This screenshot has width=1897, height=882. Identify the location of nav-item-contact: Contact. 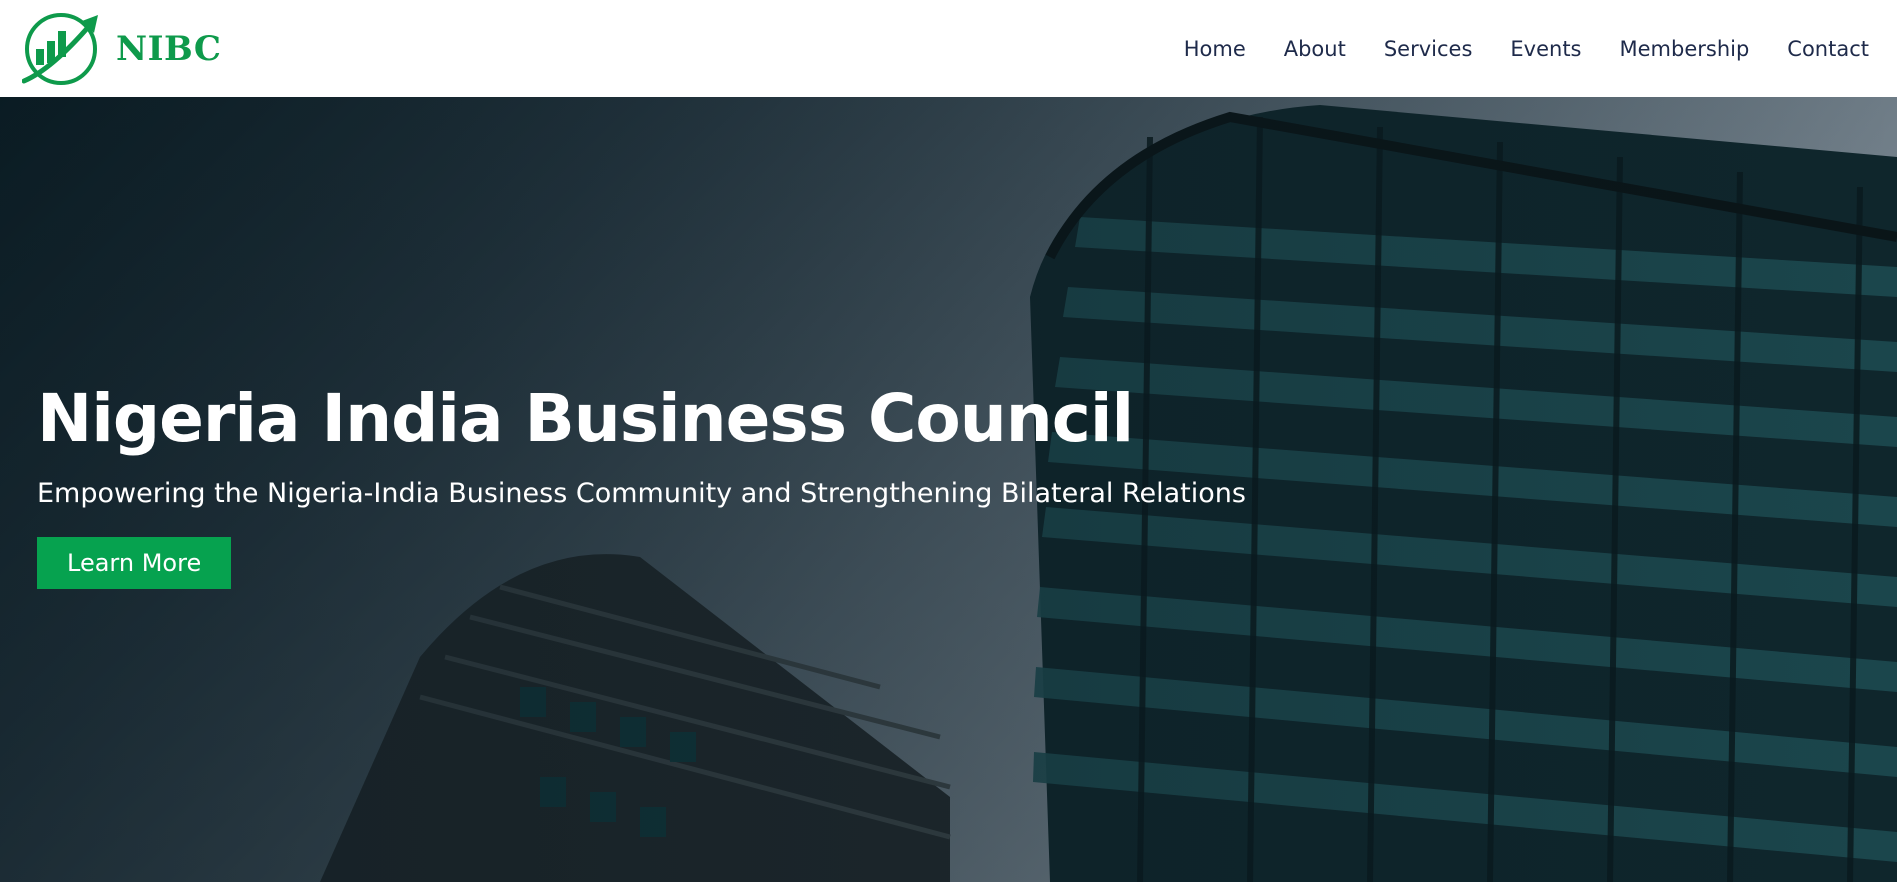
(1828, 49).